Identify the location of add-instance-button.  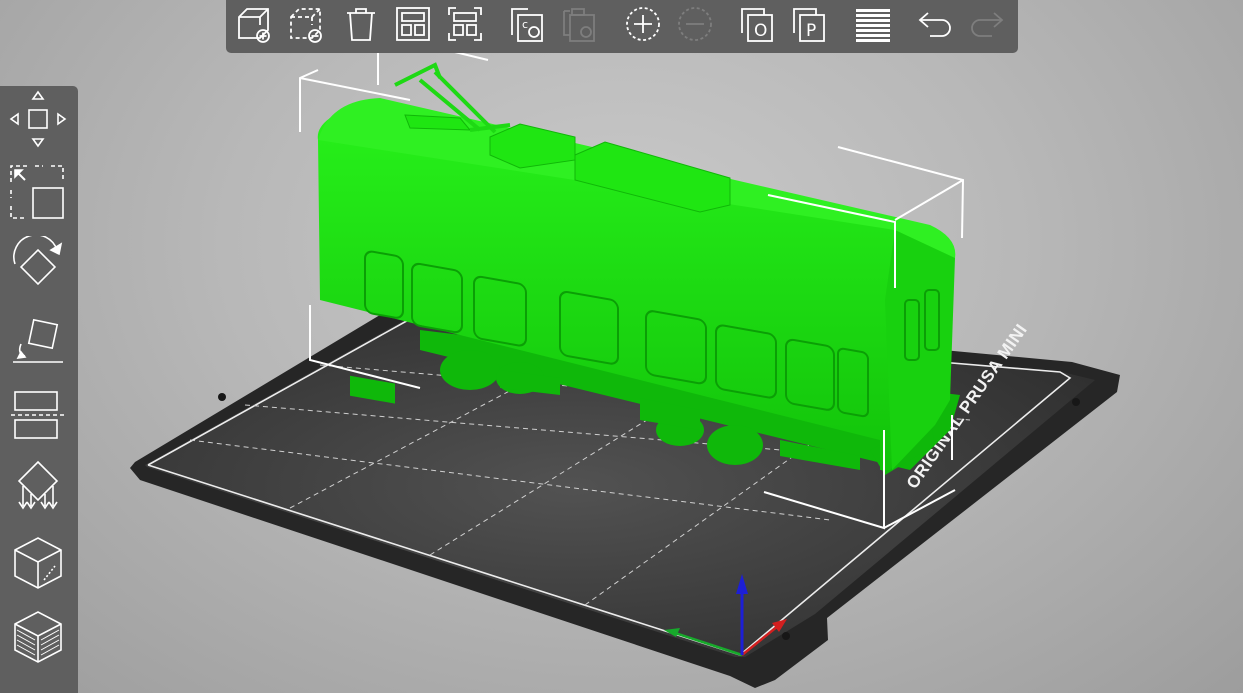
(643, 24).